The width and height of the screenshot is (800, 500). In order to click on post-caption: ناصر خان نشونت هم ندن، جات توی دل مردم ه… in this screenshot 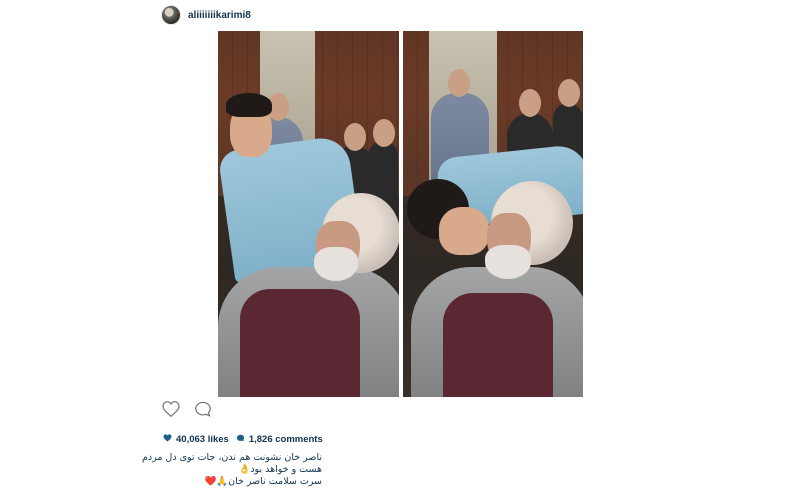, I will do `click(232, 470)`.